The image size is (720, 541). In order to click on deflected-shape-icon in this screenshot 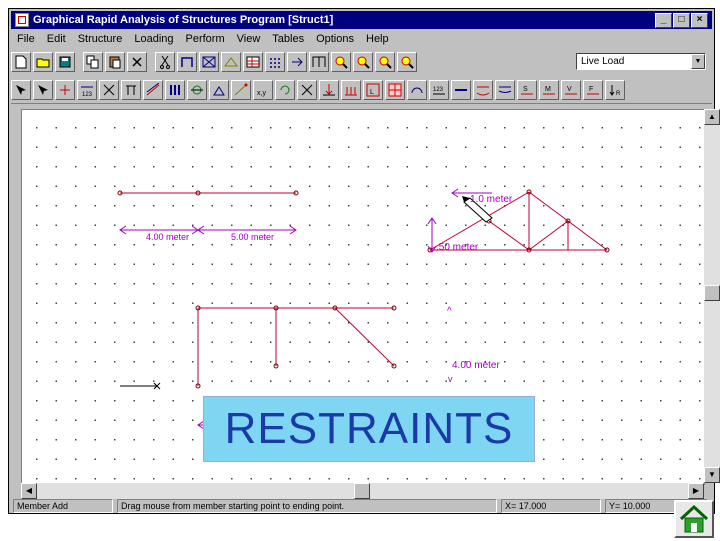, I will do `click(483, 90)`.